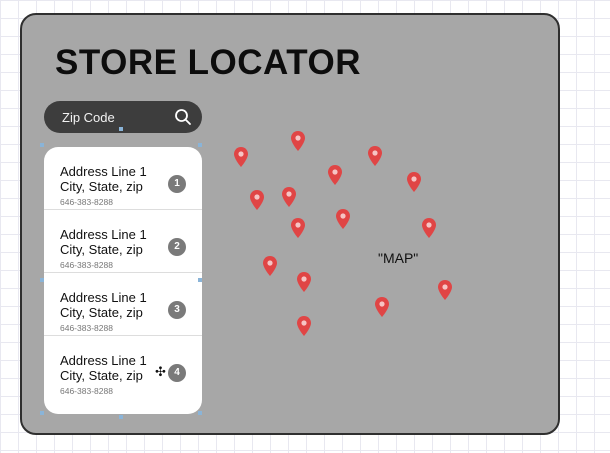 The width and height of the screenshot is (610, 453). What do you see at coordinates (398, 258) in the screenshot?
I see `map-placeholder-label: "MAP"` at bounding box center [398, 258].